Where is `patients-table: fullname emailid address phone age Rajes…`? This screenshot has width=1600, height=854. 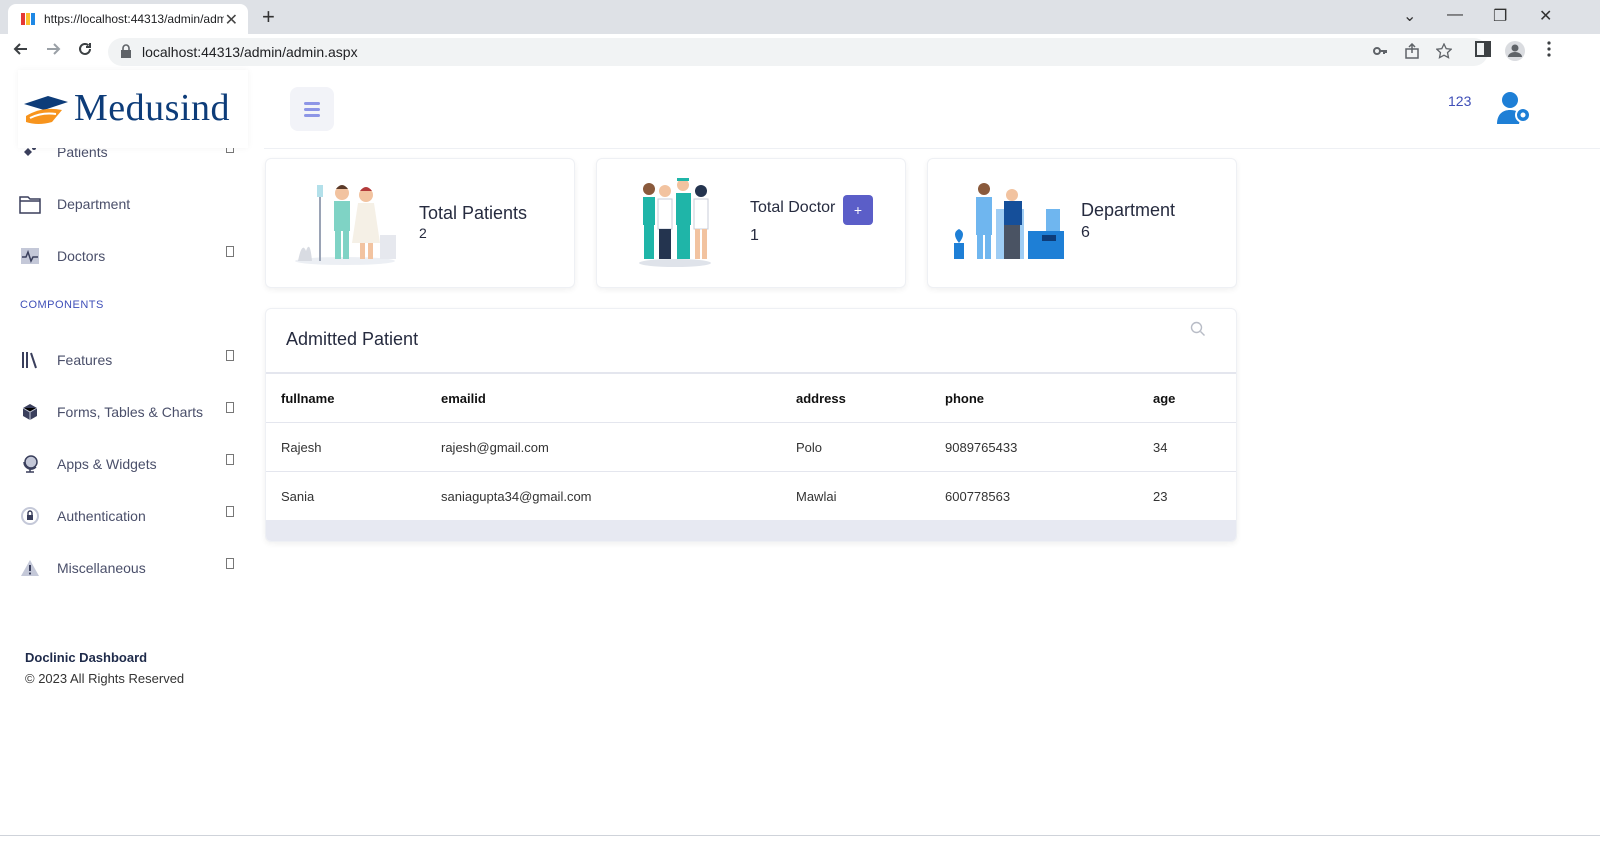
patients-table: fullname emailid address phone age Rajes… is located at coordinates (751, 446).